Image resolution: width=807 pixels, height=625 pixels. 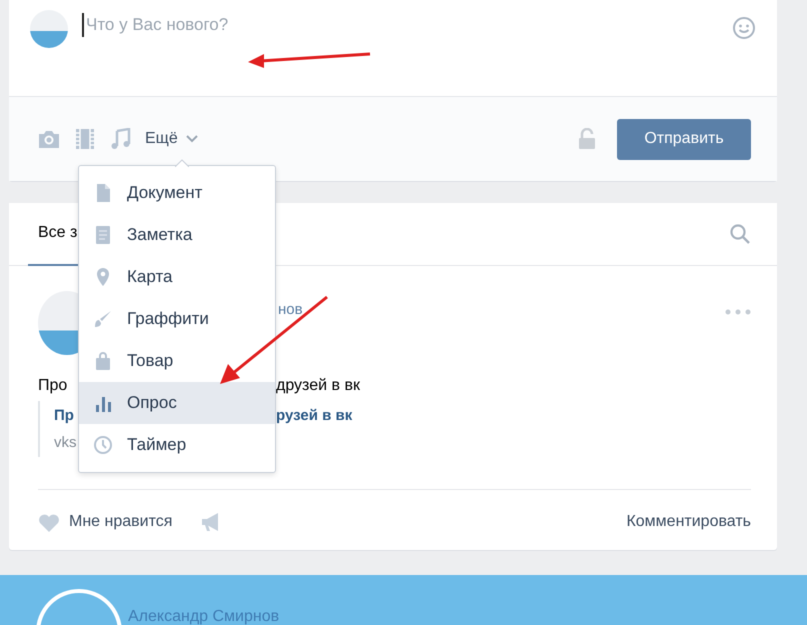 What do you see at coordinates (740, 234) in the screenshot?
I see `search-icon` at bounding box center [740, 234].